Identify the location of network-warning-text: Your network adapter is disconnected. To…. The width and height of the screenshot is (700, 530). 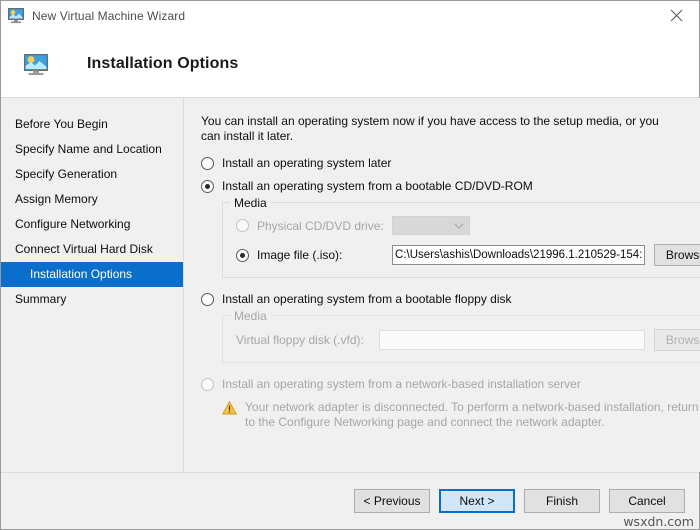
(472, 414).